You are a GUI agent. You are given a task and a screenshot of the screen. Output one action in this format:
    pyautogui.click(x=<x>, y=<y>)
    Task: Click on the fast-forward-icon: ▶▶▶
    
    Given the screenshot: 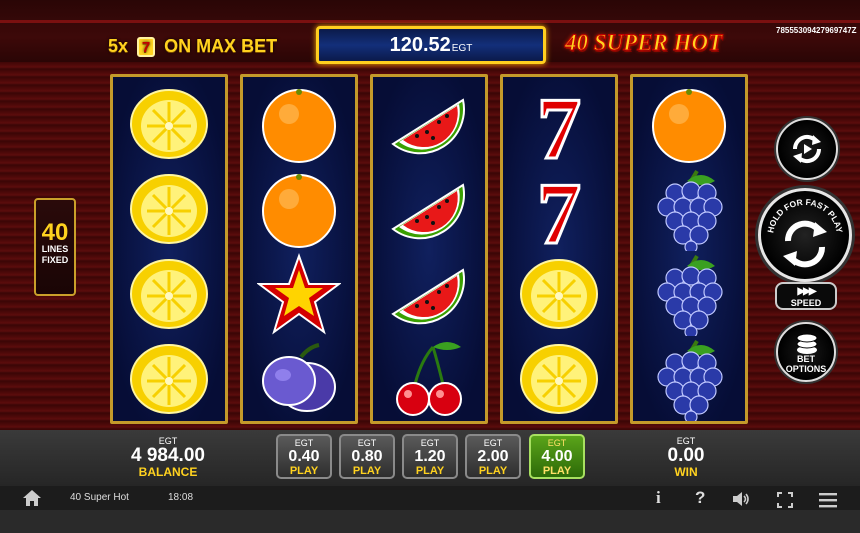 What is the action you would take?
    pyautogui.click(x=806, y=291)
    